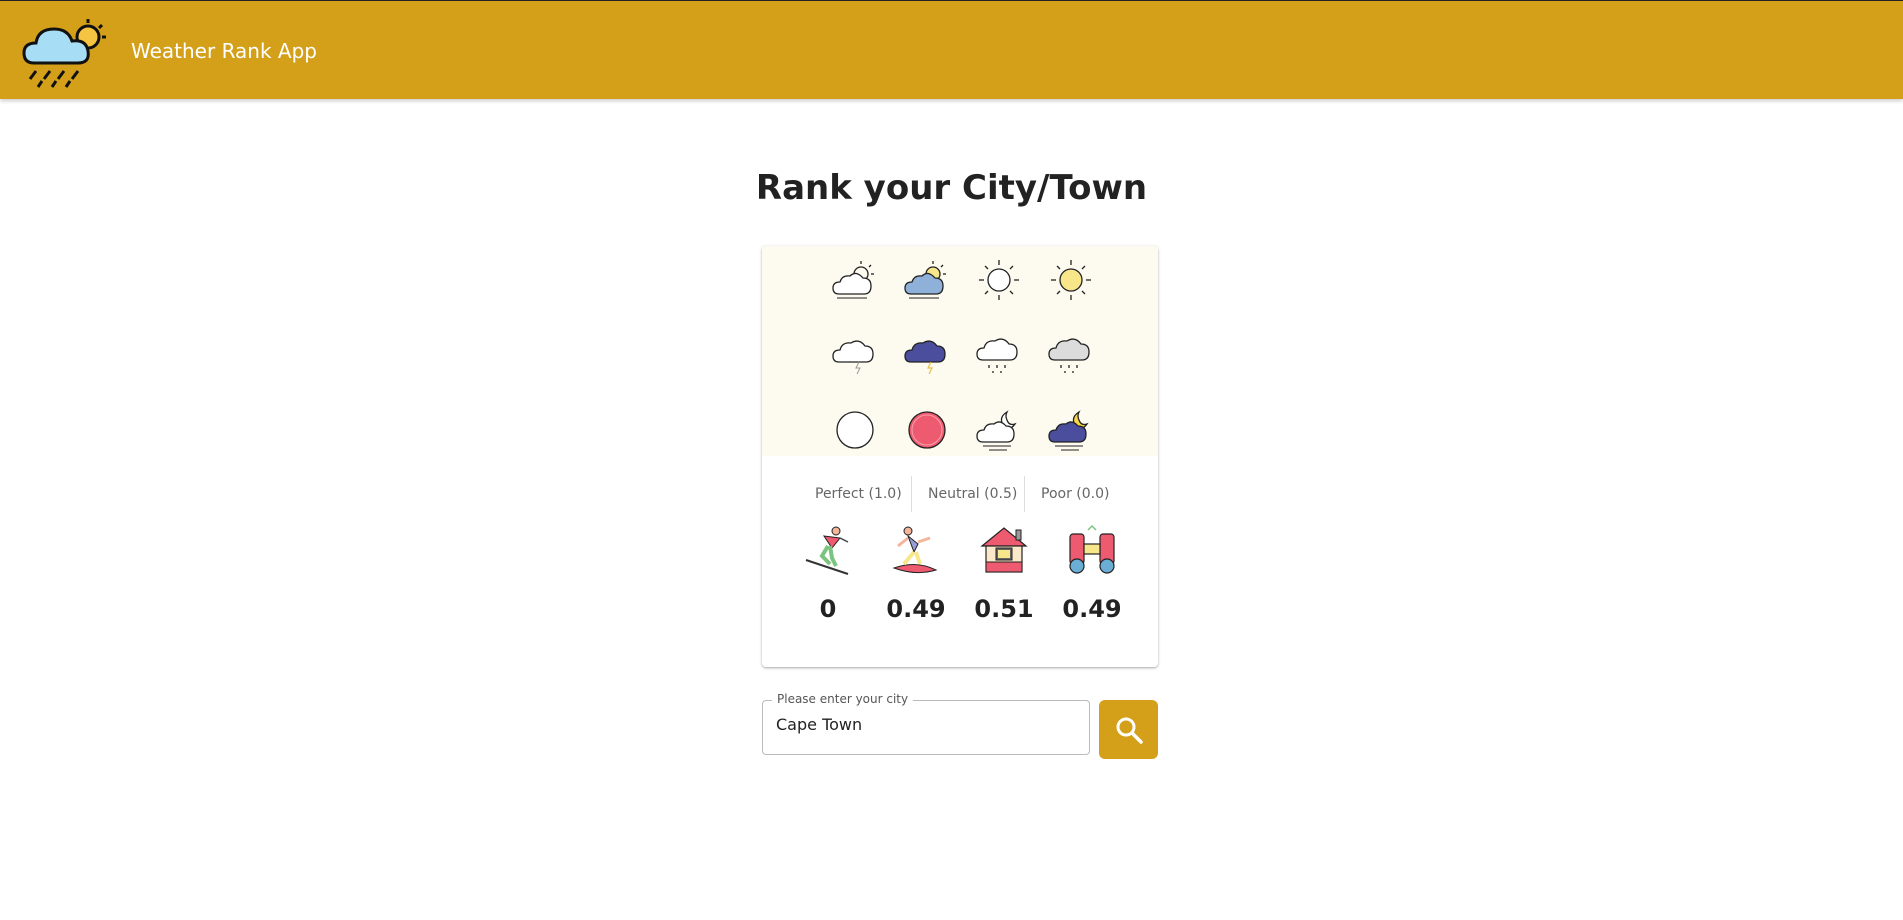 Image resolution: width=1903 pixels, height=920 pixels. I want to click on app-bar: Weather Rank App, so click(951, 49).